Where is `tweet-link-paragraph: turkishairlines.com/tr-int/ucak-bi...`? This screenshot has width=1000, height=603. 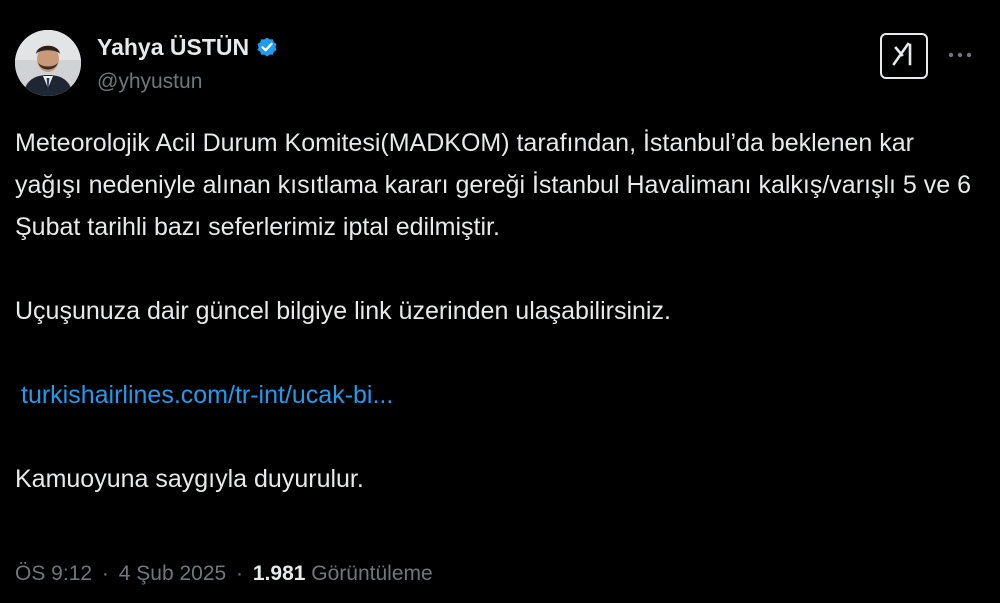
tweet-link-paragraph: turkishairlines.com/tr-int/ucak-bi... is located at coordinates (495, 395).